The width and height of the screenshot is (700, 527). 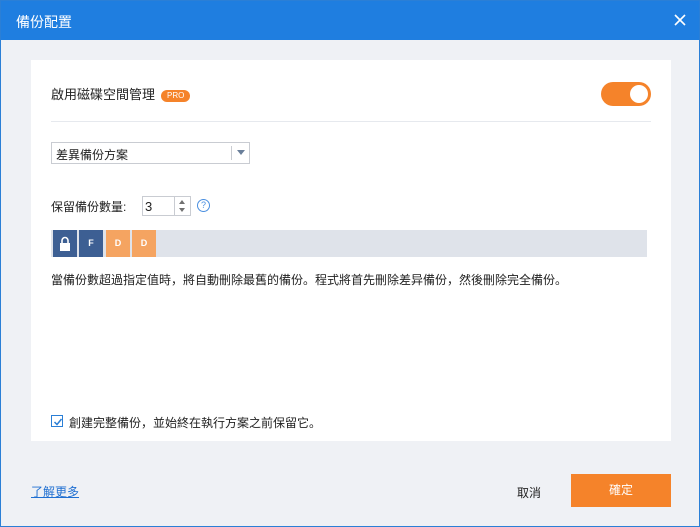 What do you see at coordinates (203, 205) in the screenshot?
I see `help-icon: ?` at bounding box center [203, 205].